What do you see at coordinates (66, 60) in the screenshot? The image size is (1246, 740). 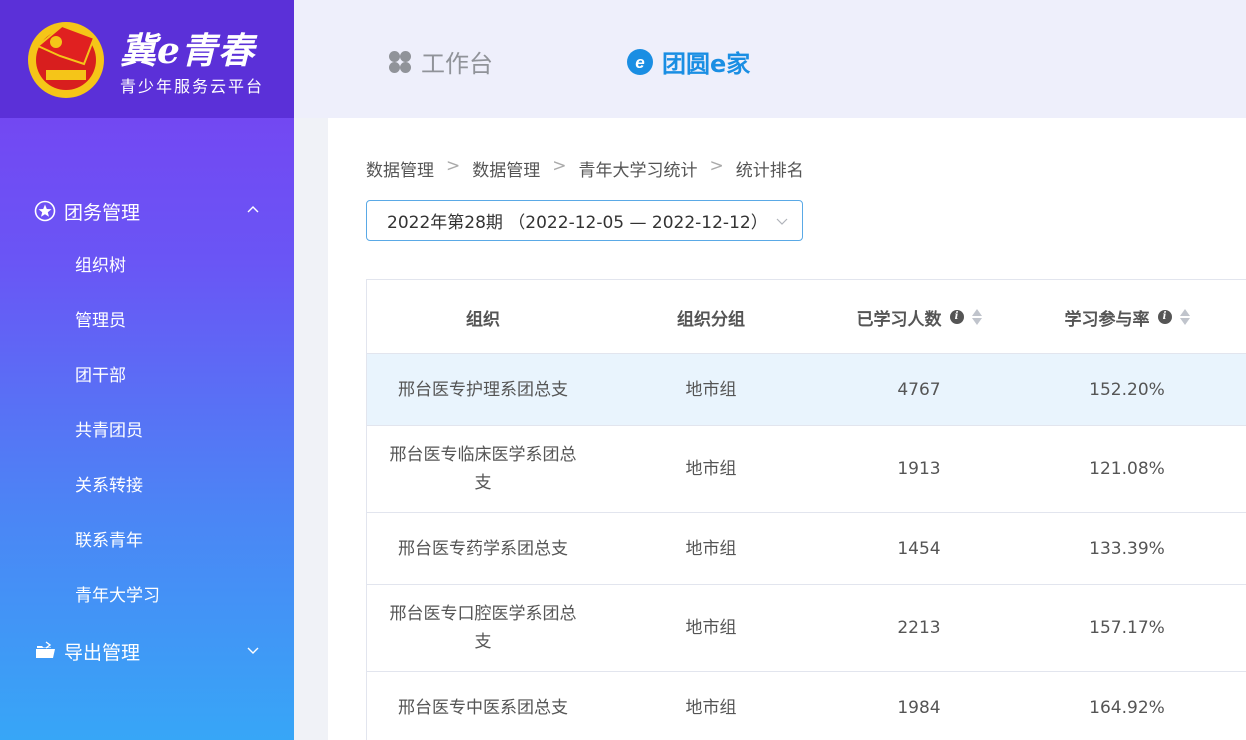 I see `youth-league-emblem-icon` at bounding box center [66, 60].